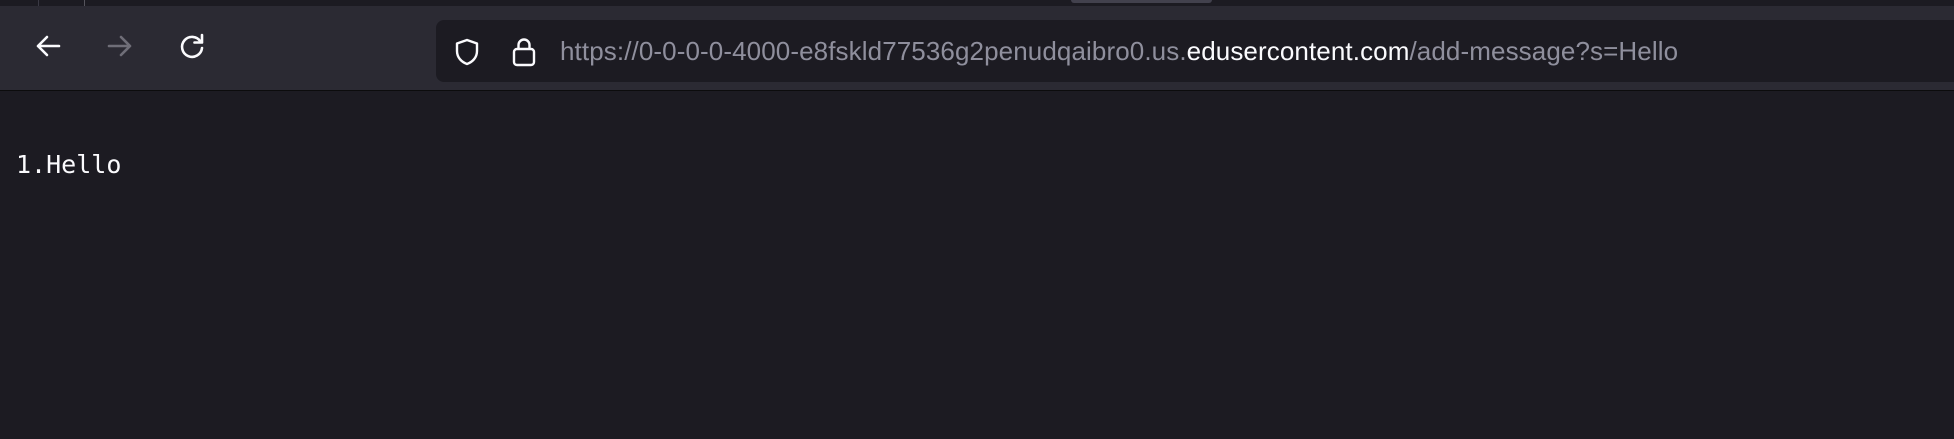  I want to click on back-button, so click(48, 46).